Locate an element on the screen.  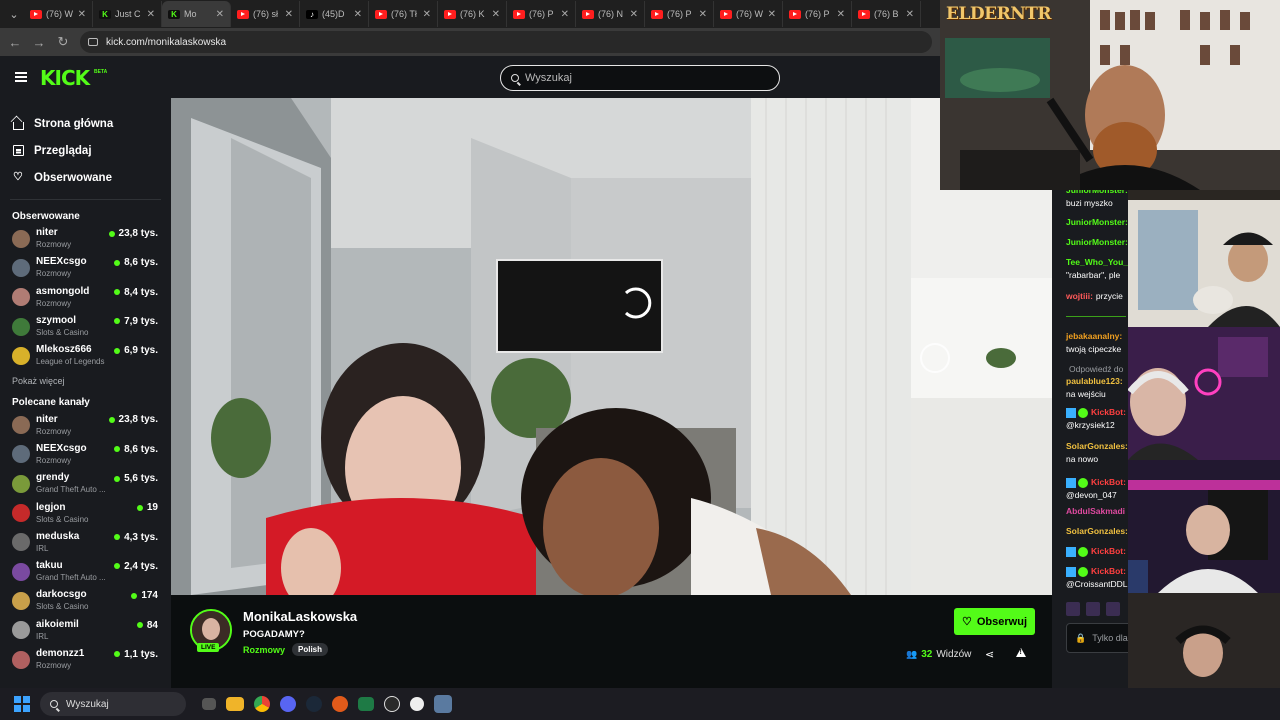
forward-arrow-icon: → is located at coordinates (39, 42).